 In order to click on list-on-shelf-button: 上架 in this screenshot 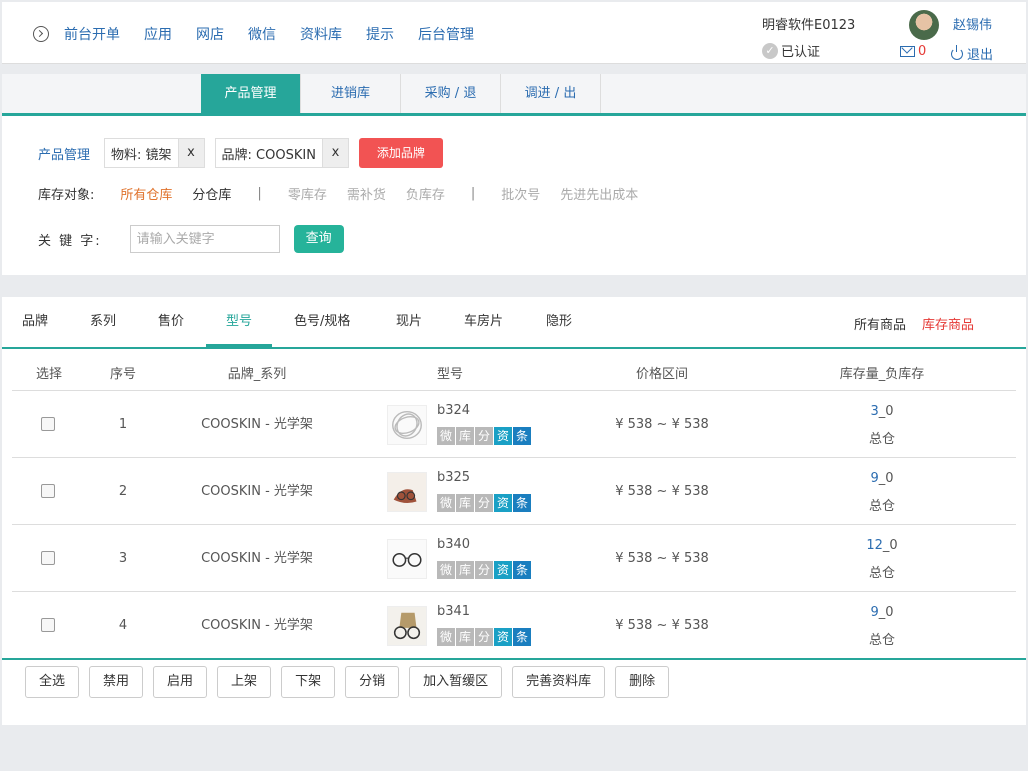, I will do `click(244, 682)`.